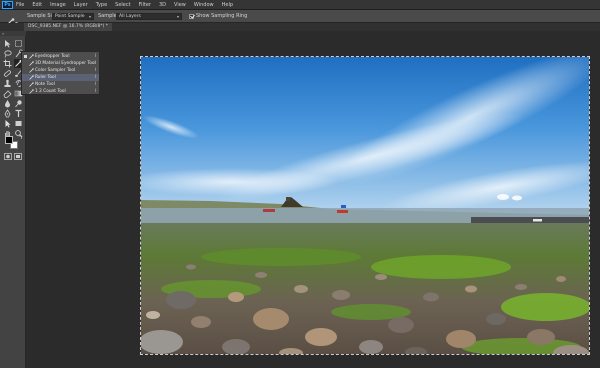  Describe the element at coordinates (300, 27) in the screenshot. I see `document-tab-bar: DSC_9385.NEF @ 16.7% (RGB/8*) *` at that location.